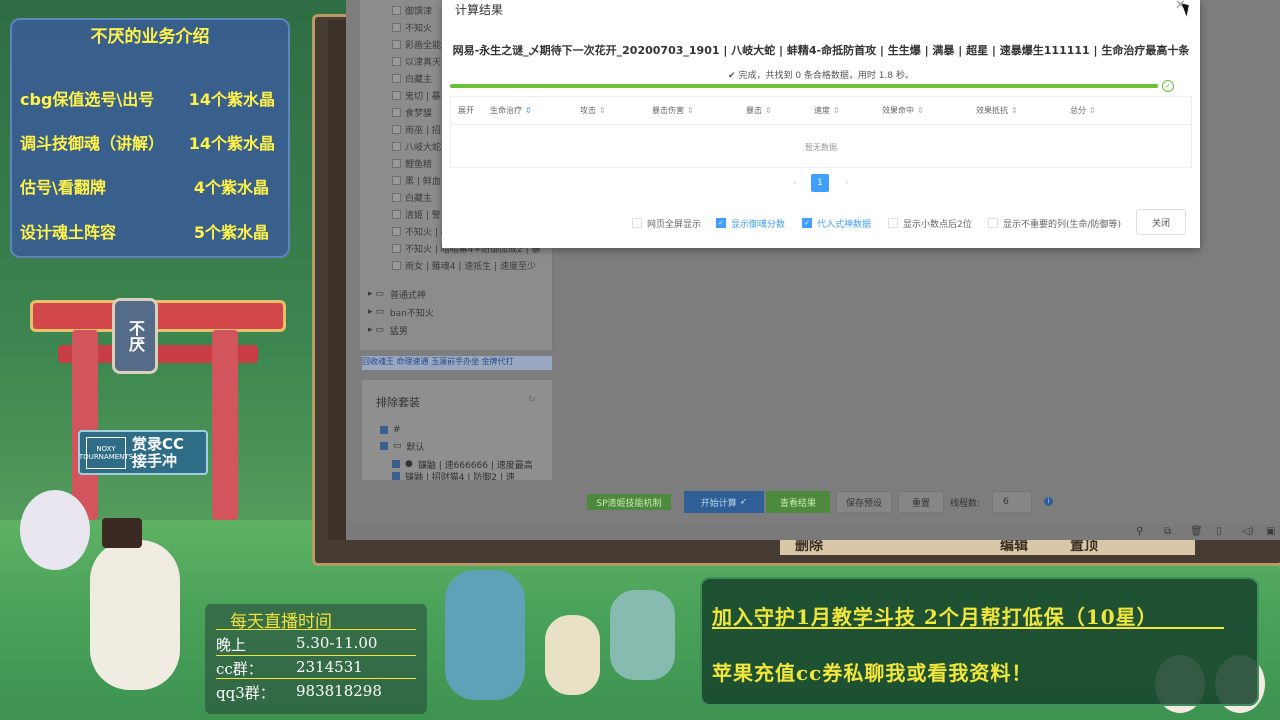 Image resolution: width=1280 pixels, height=720 pixels. Describe the element at coordinates (1054, 223) in the screenshot. I see `option-checkbox: 显示不重要的列(生命/防御等)` at that location.